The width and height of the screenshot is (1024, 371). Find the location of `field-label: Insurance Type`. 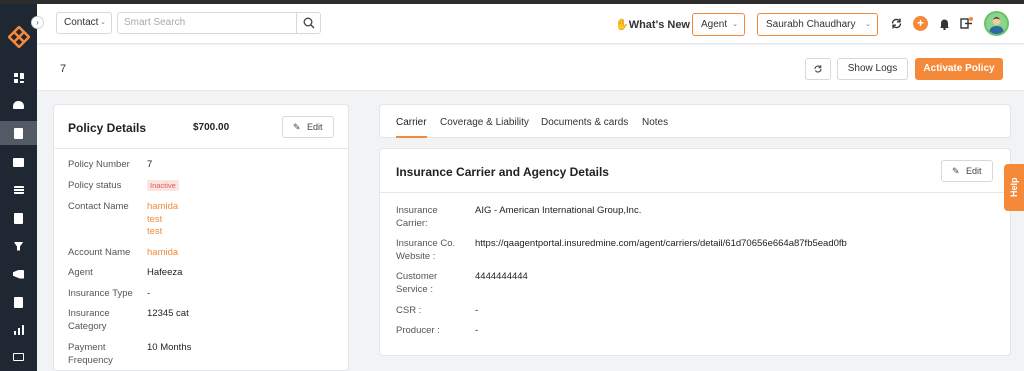

field-label: Insurance Type is located at coordinates (100, 293).